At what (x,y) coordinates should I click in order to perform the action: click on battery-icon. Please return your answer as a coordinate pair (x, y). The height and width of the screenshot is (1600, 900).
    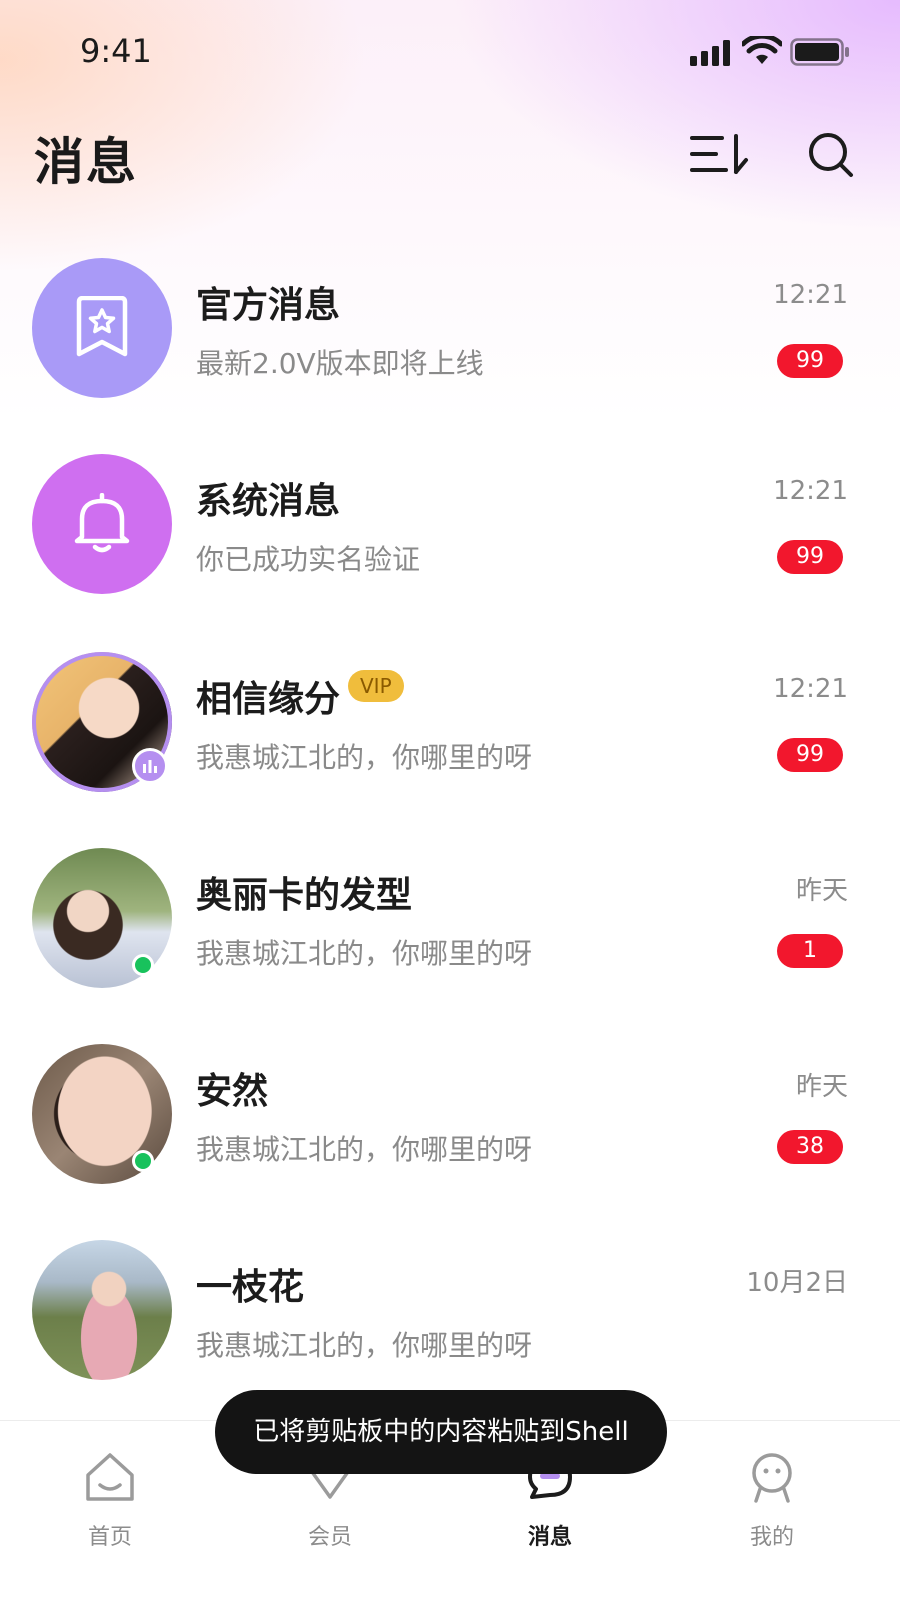
    Looking at the image, I should click on (819, 52).